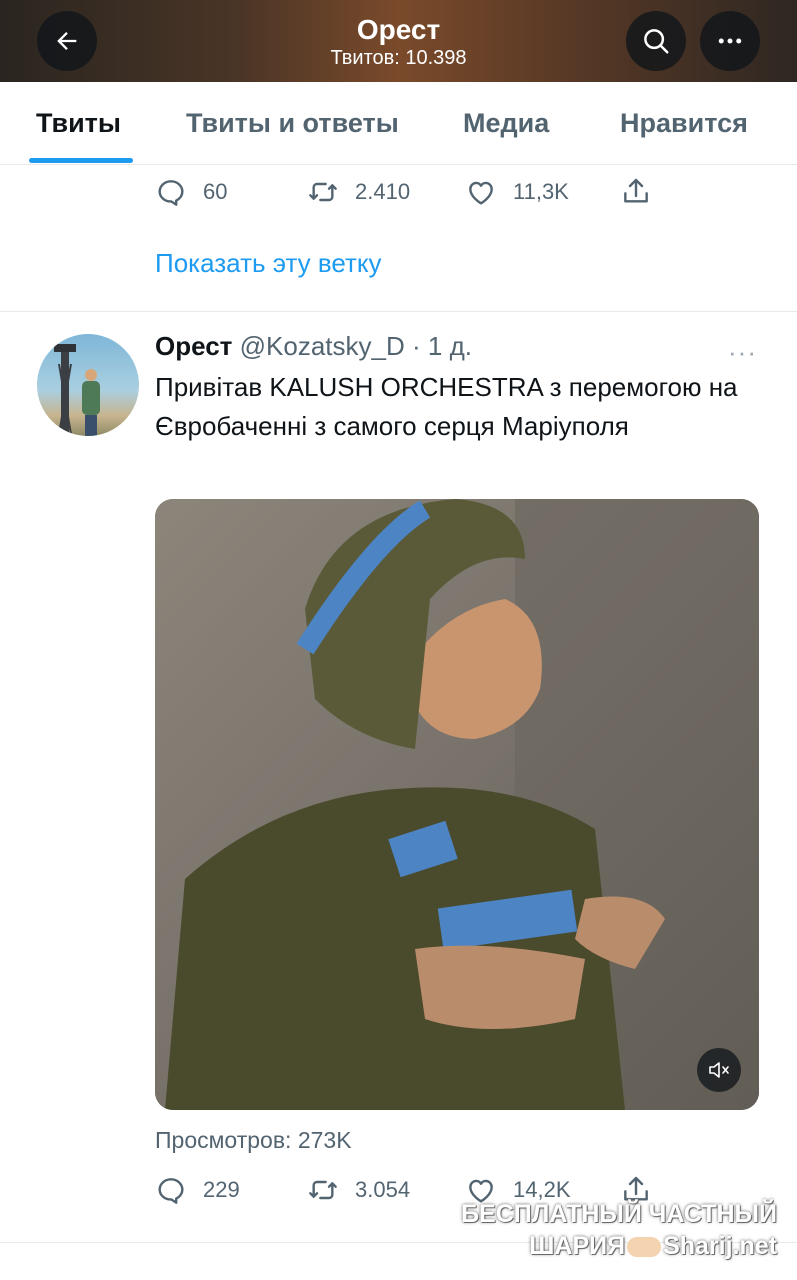 The width and height of the screenshot is (797, 1280). What do you see at coordinates (197, 1190) in the screenshot?
I see `reply-button: 229` at bounding box center [197, 1190].